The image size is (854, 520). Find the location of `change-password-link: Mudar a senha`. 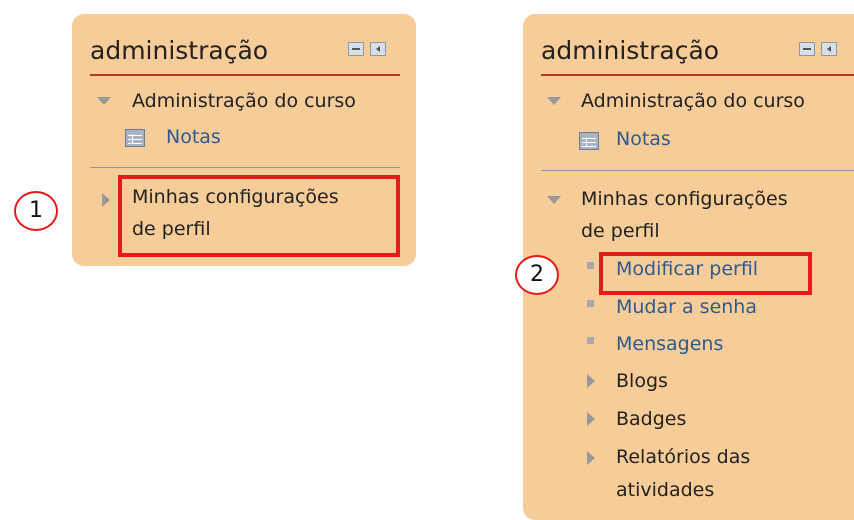

change-password-link: Mudar a senha is located at coordinates (686, 307).